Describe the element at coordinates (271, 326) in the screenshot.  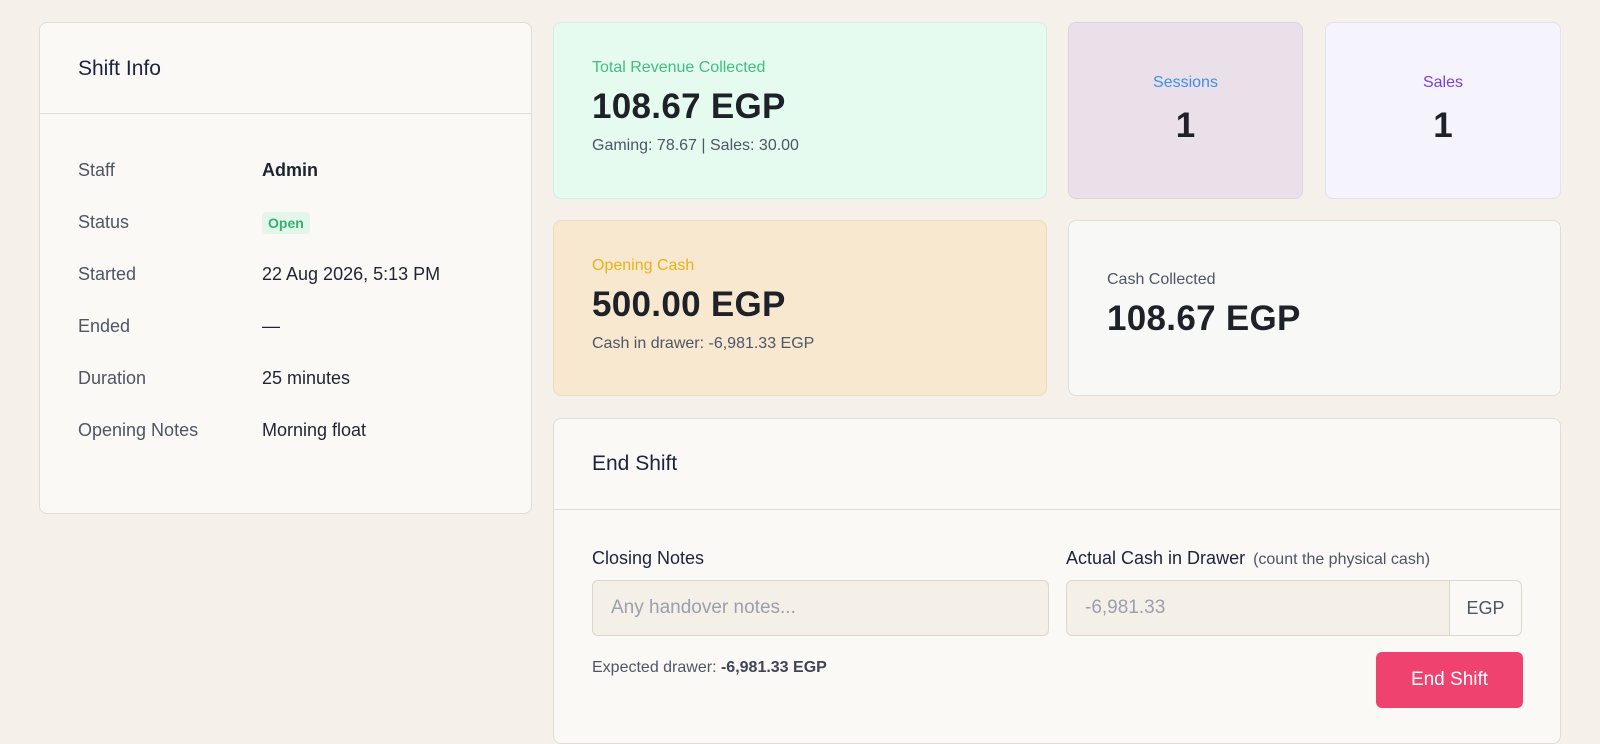
I see `ended-value: —` at that location.